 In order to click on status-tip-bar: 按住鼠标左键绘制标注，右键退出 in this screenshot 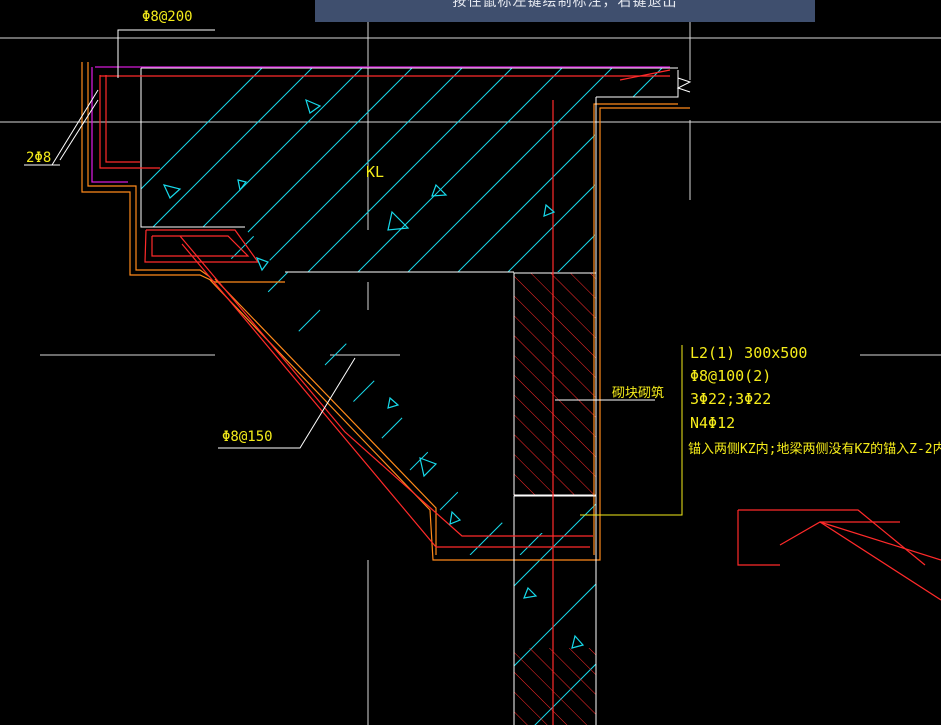, I will do `click(565, 11)`.